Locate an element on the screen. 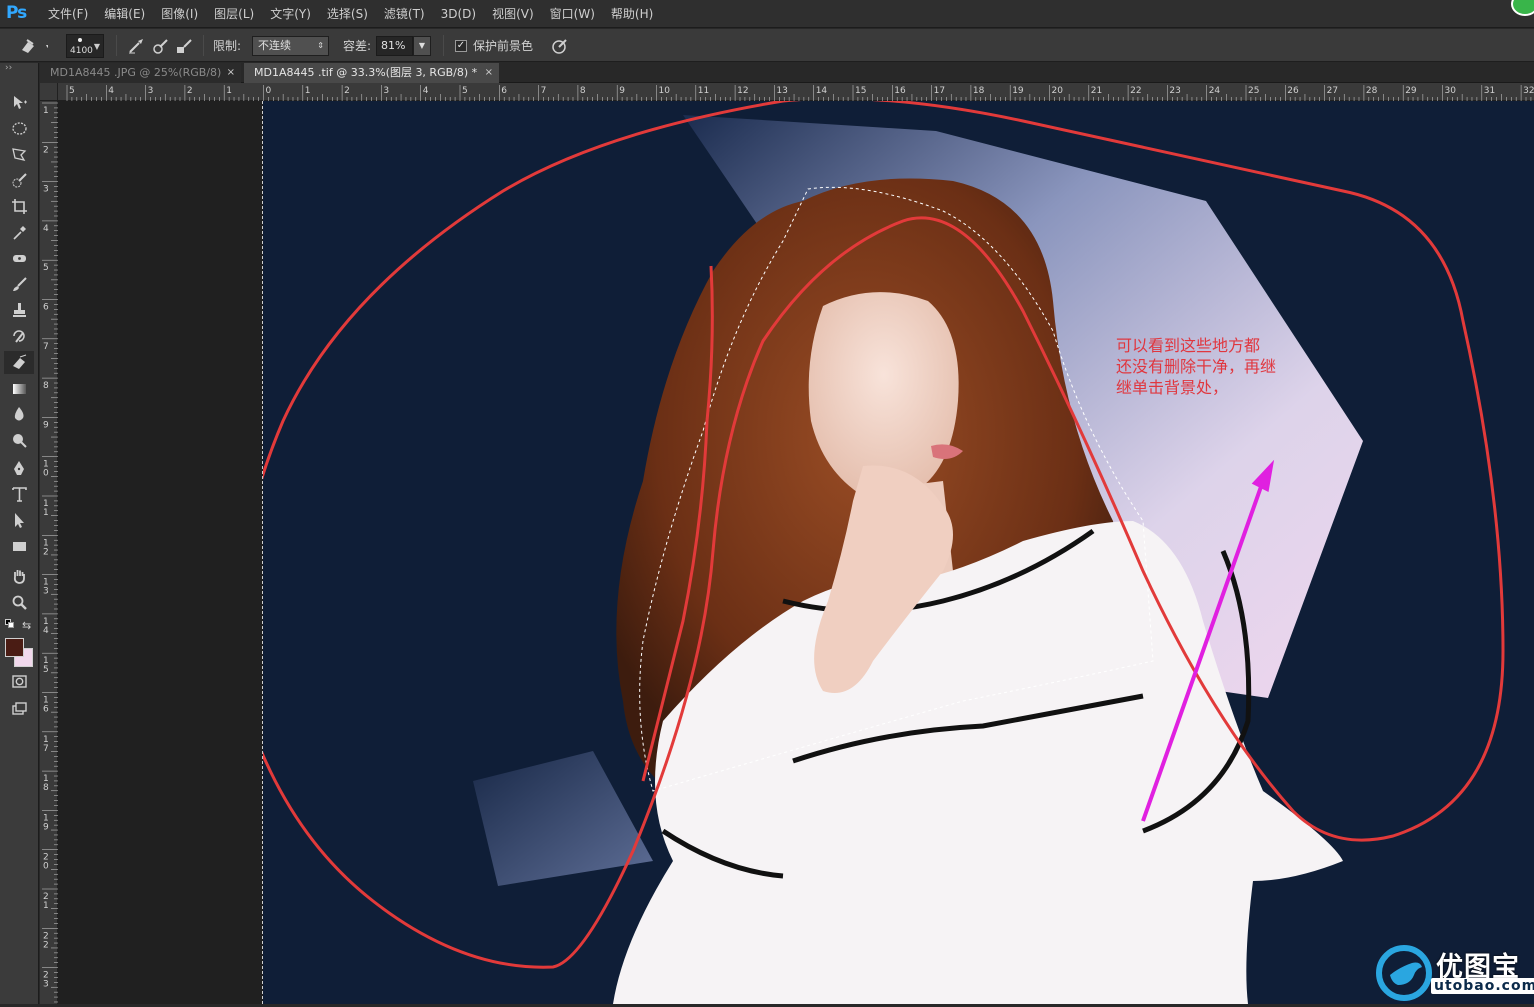  menu-item: 视图(V) is located at coordinates (513, 14).